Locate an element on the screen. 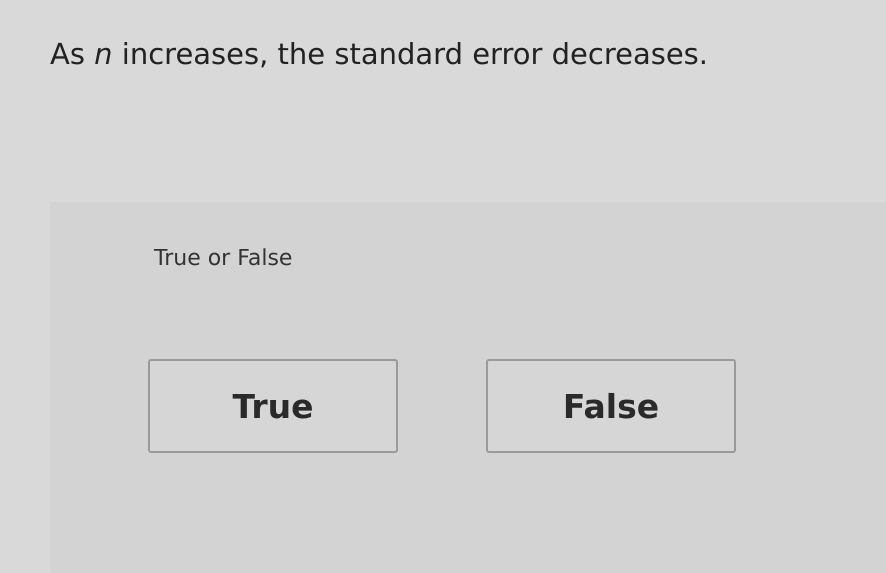 This screenshot has width=886, height=573. question-text: As n increases, the standard error decreases. is located at coordinates (380, 54).